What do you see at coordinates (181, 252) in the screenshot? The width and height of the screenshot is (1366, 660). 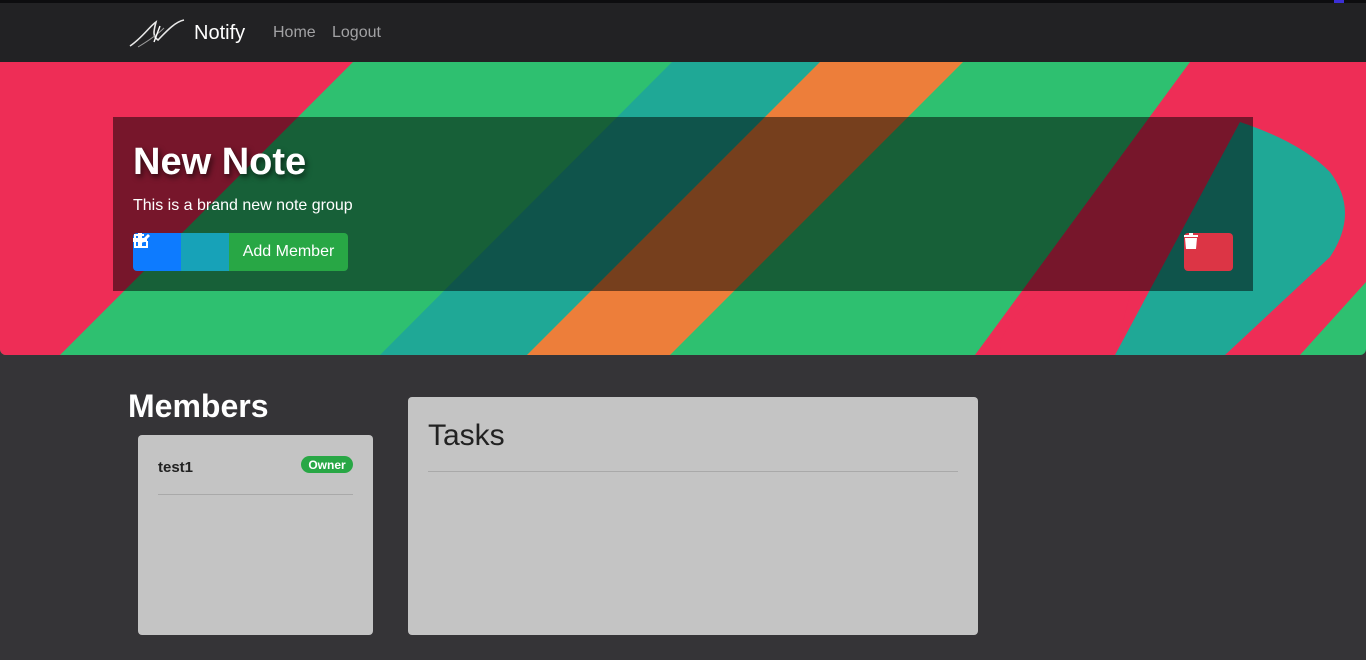 I see `edit-note-button` at bounding box center [181, 252].